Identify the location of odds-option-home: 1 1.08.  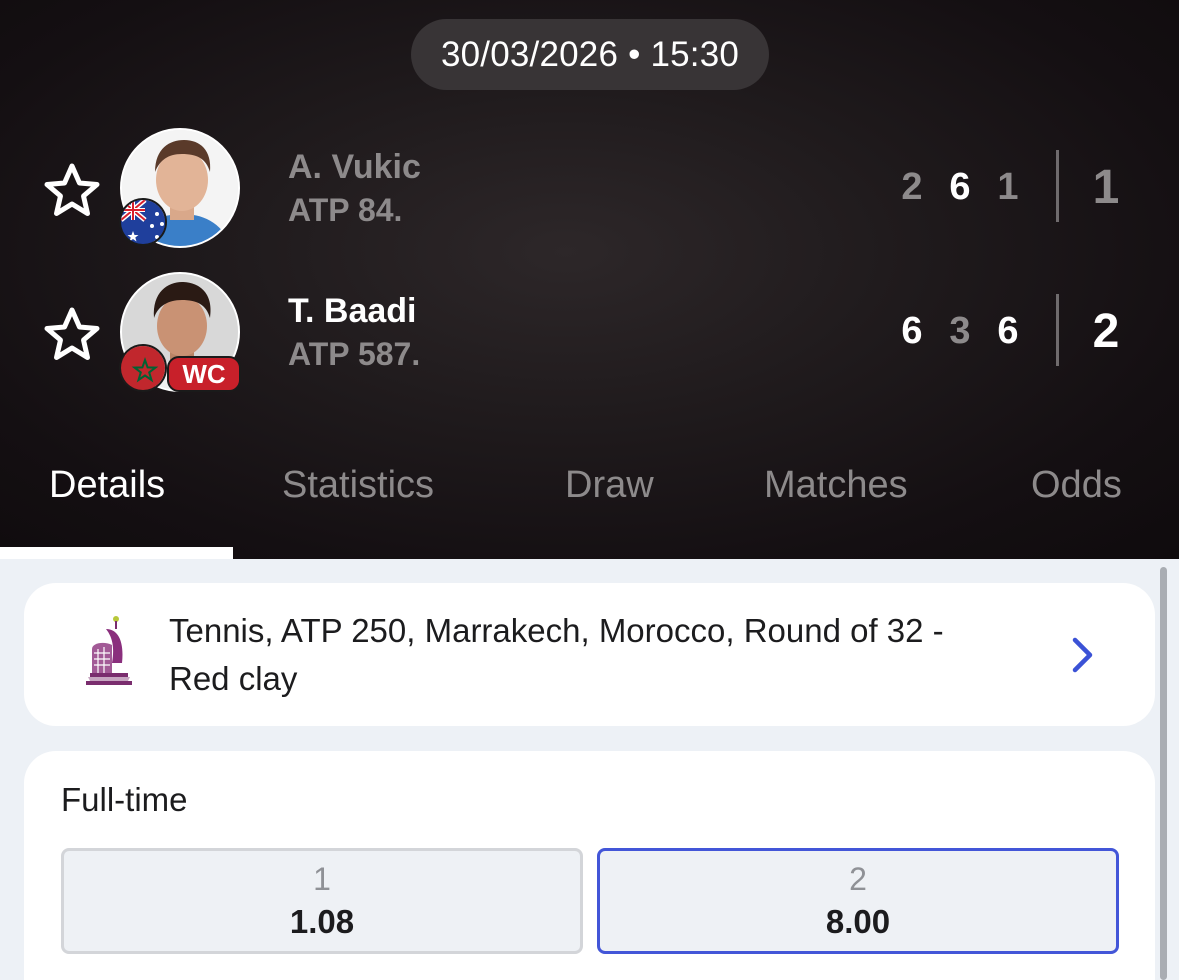
(322, 901).